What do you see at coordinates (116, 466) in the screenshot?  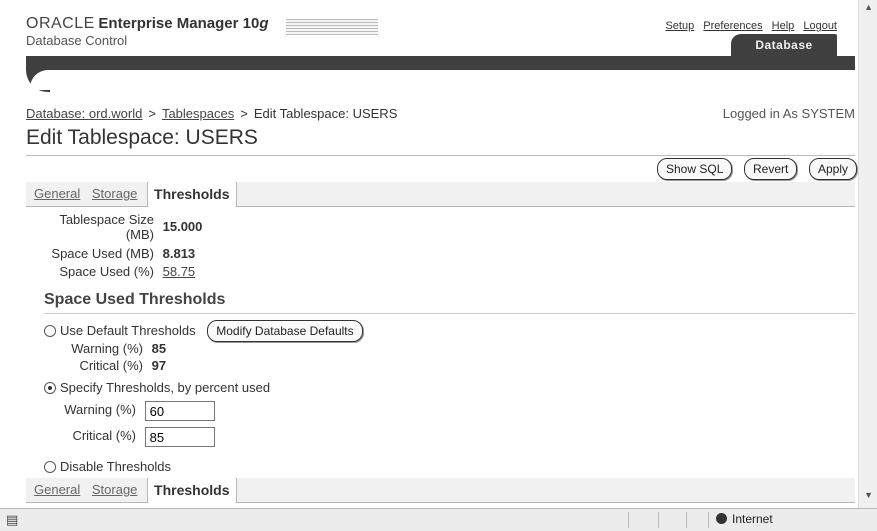 I see `disable-thresholds-label: Disable Thresholds` at bounding box center [116, 466].